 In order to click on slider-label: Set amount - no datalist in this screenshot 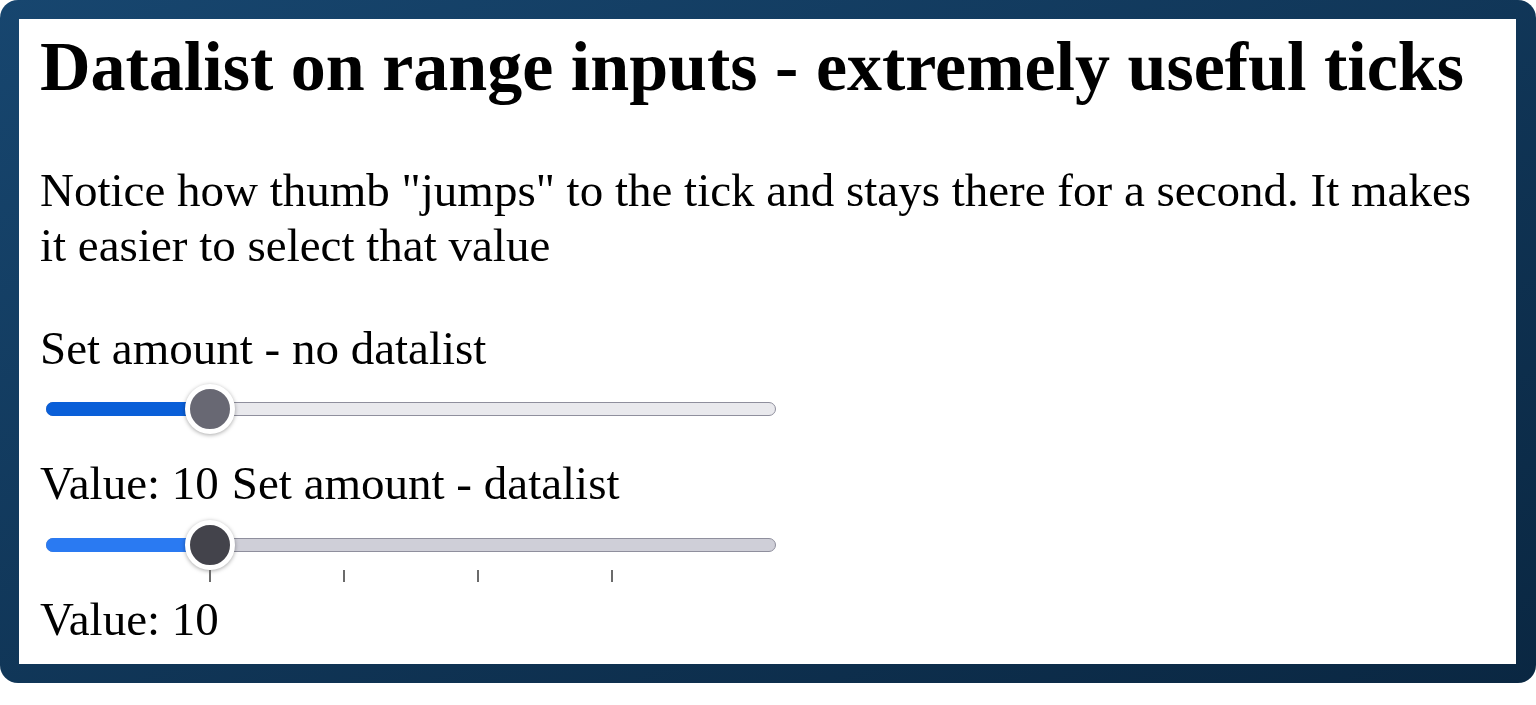, I will do `click(263, 348)`.